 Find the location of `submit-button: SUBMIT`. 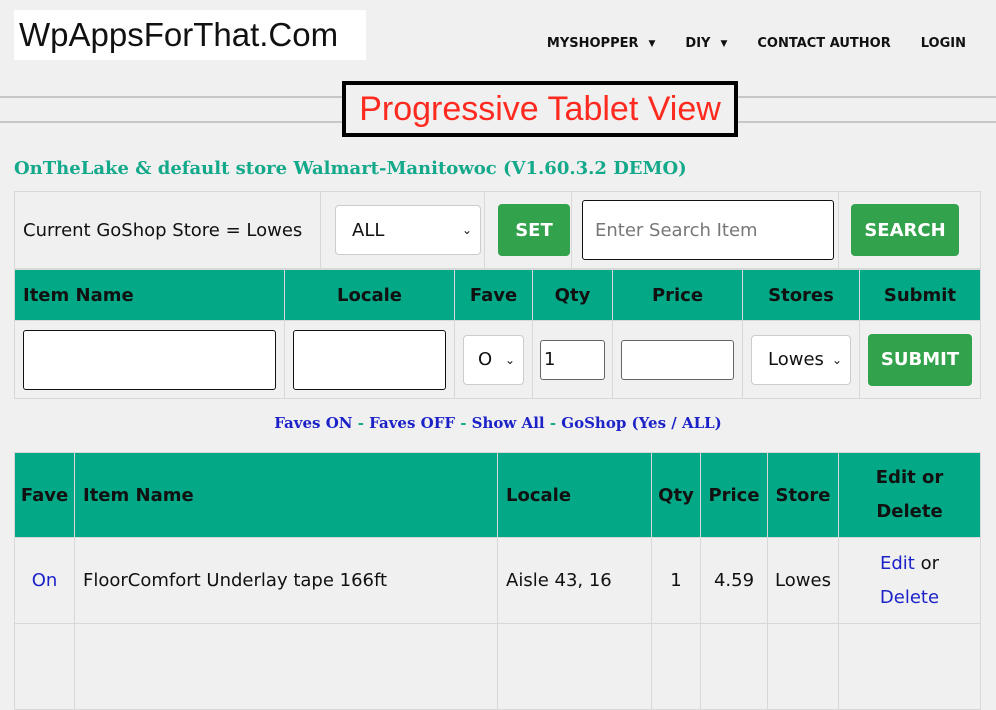

submit-button: SUBMIT is located at coordinates (920, 359).